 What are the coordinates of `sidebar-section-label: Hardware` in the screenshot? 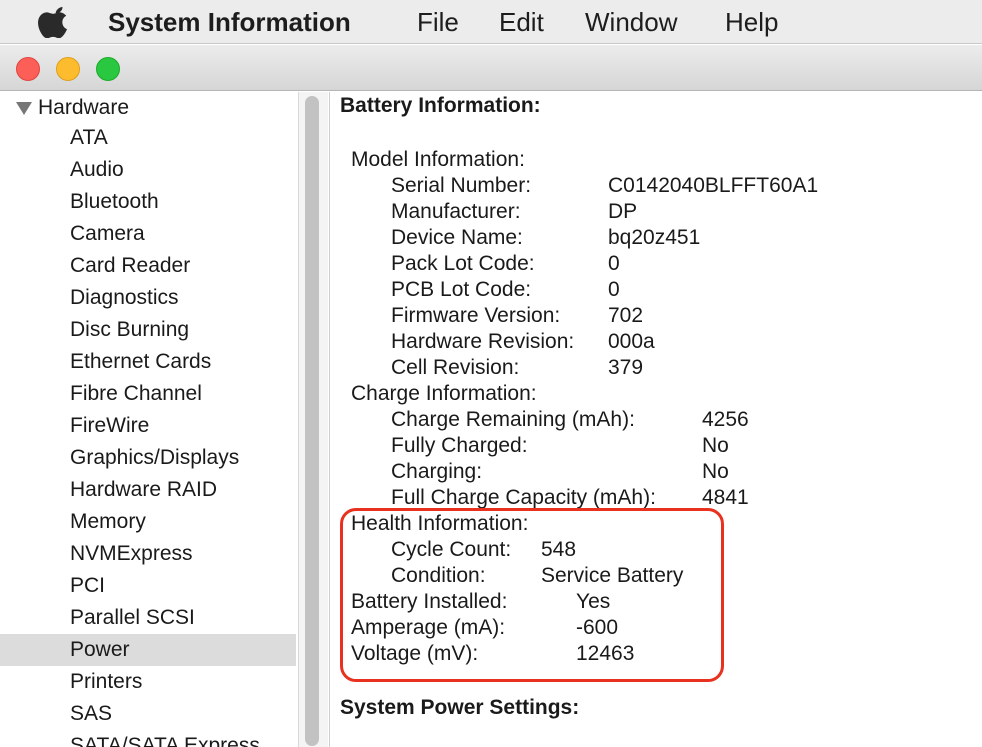 It's located at (84, 107).